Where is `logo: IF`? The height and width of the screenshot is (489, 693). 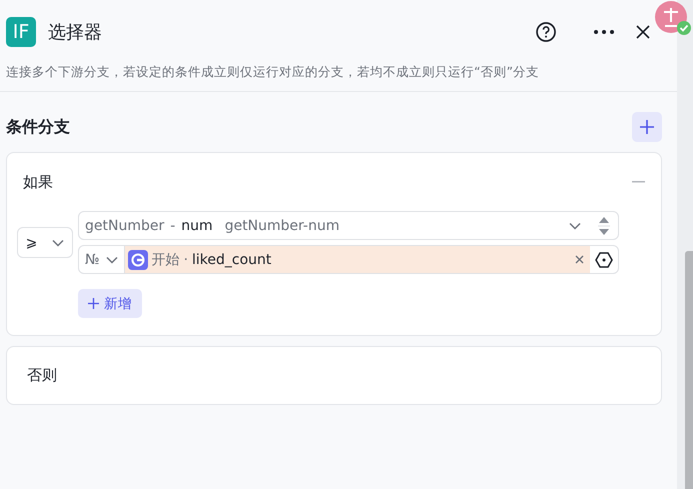
logo: IF is located at coordinates (21, 32).